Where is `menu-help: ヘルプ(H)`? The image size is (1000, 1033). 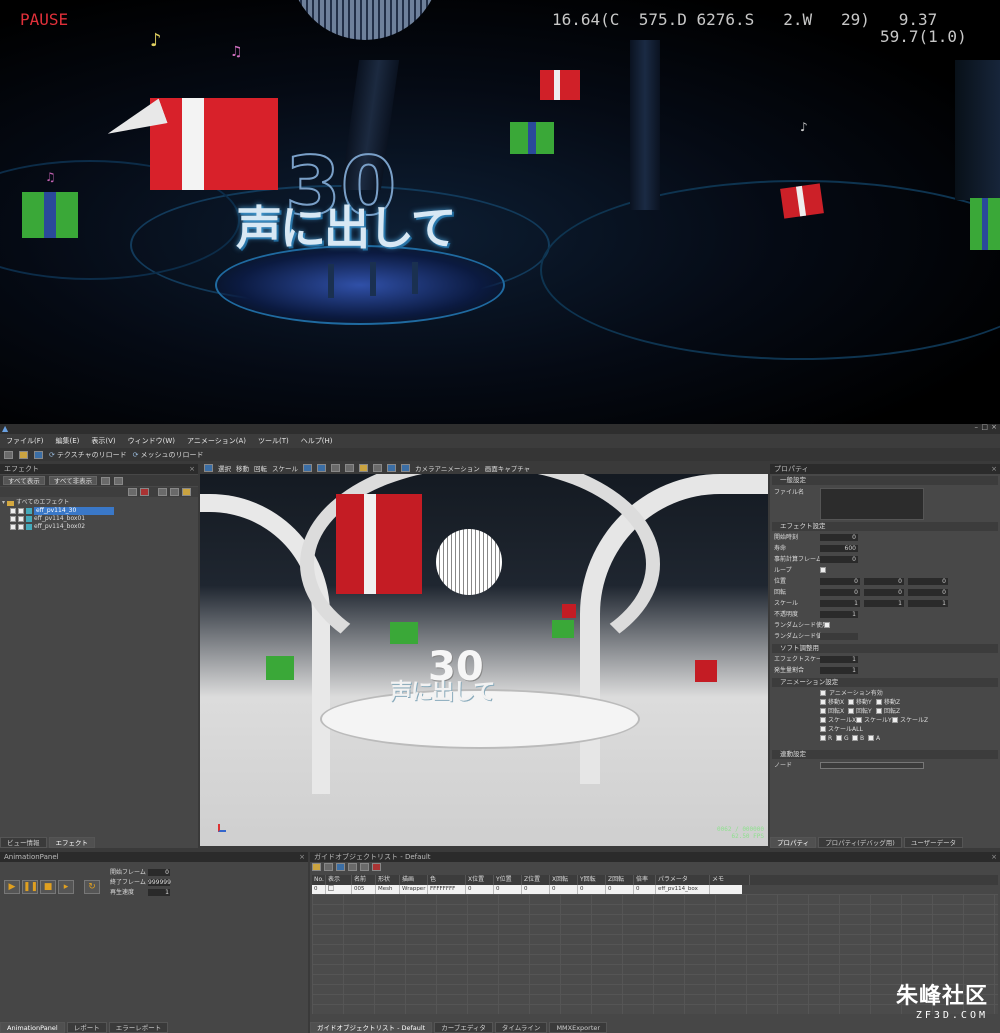
menu-help: ヘルプ(H) is located at coordinates (317, 441).